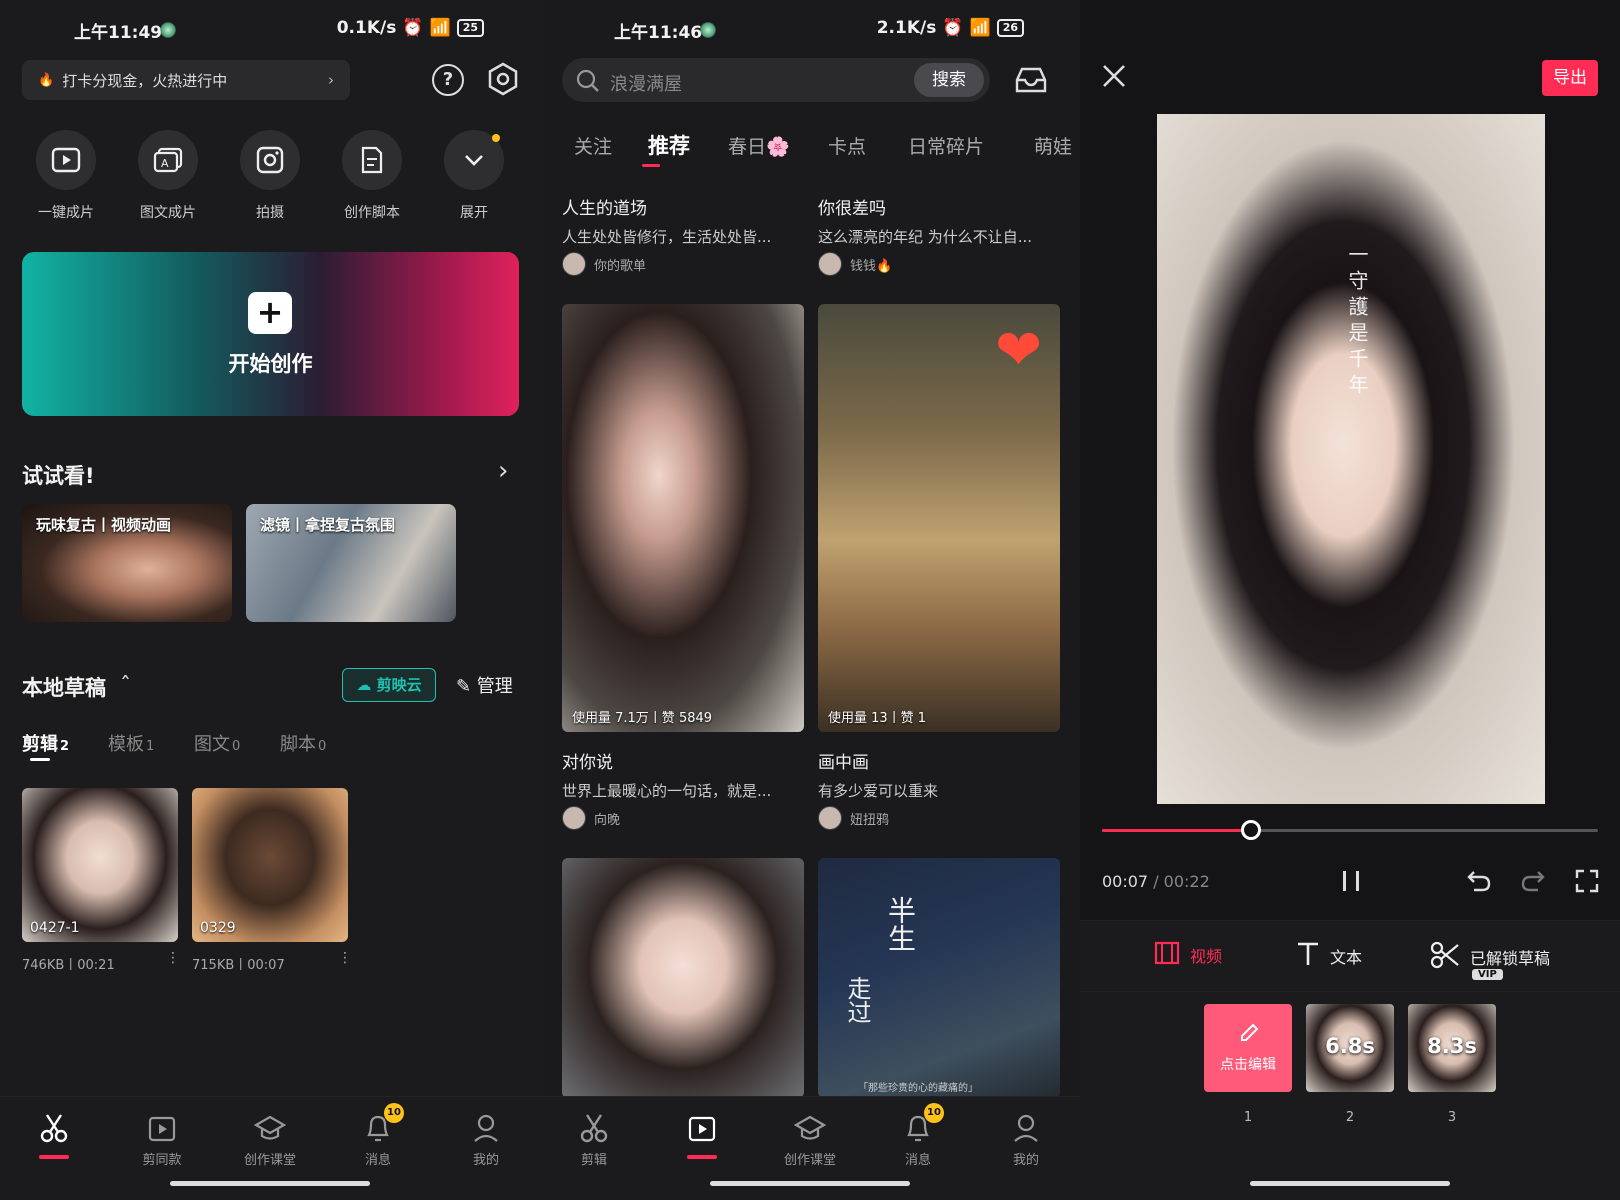 The width and height of the screenshot is (1620, 1200). I want to click on try-card: 滤镜丨拿捏复古氛围, so click(351, 563).